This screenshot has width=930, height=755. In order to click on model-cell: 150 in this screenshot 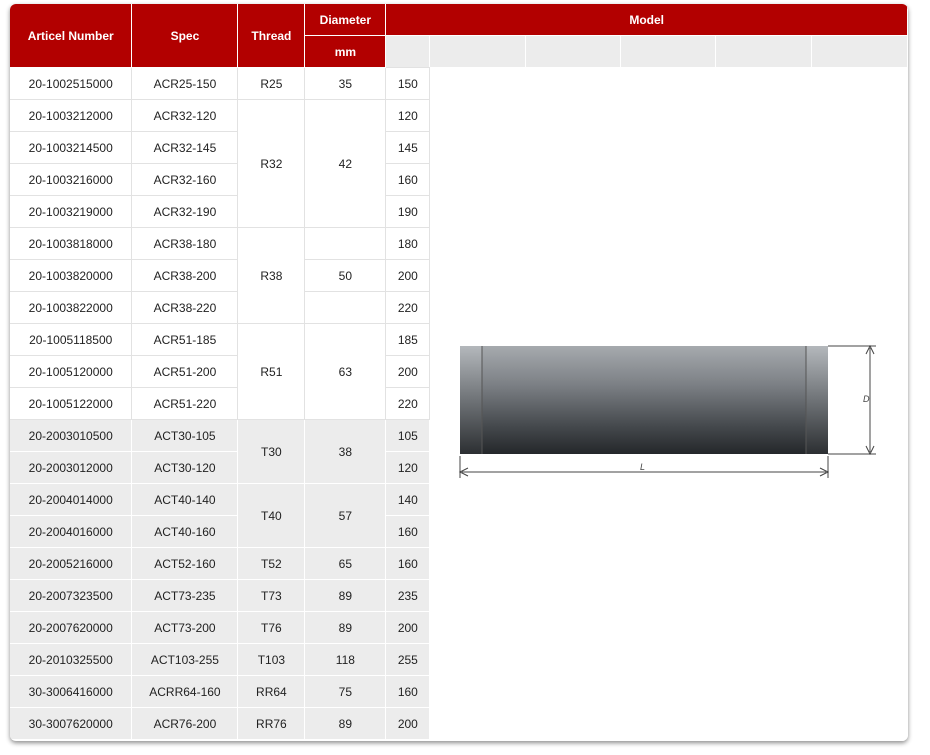, I will do `click(408, 83)`.